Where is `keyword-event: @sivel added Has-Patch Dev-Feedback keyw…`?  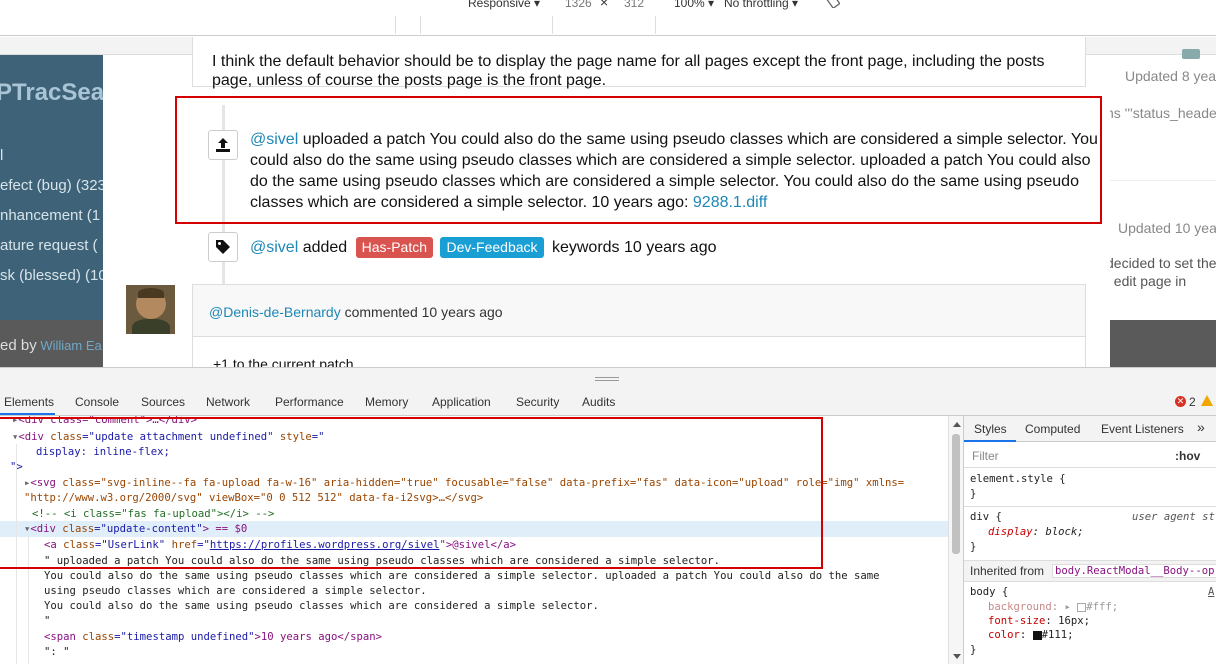 keyword-event: @sivel added Has-Patch Dev-Feedback keyw… is located at coordinates (483, 247).